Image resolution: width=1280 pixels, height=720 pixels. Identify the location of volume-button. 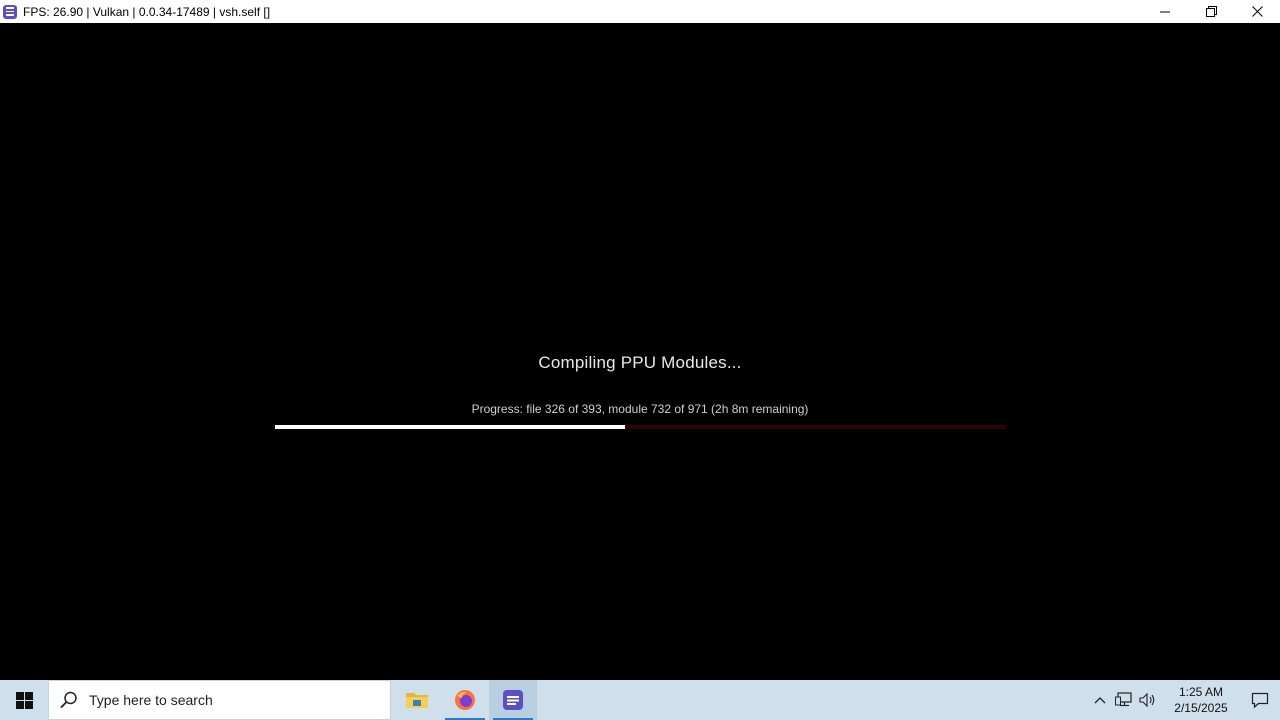
(1148, 700).